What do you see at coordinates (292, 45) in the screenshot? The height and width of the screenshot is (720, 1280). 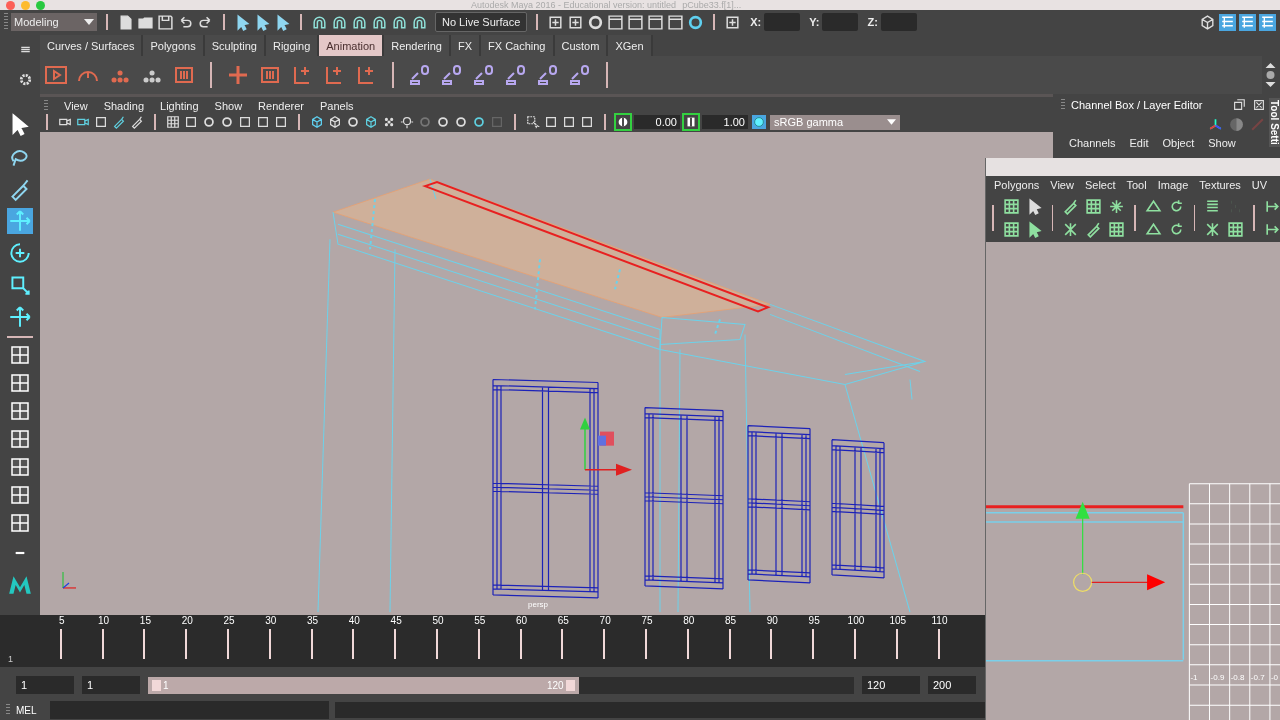 I see `shelf-tab: Rigging` at bounding box center [292, 45].